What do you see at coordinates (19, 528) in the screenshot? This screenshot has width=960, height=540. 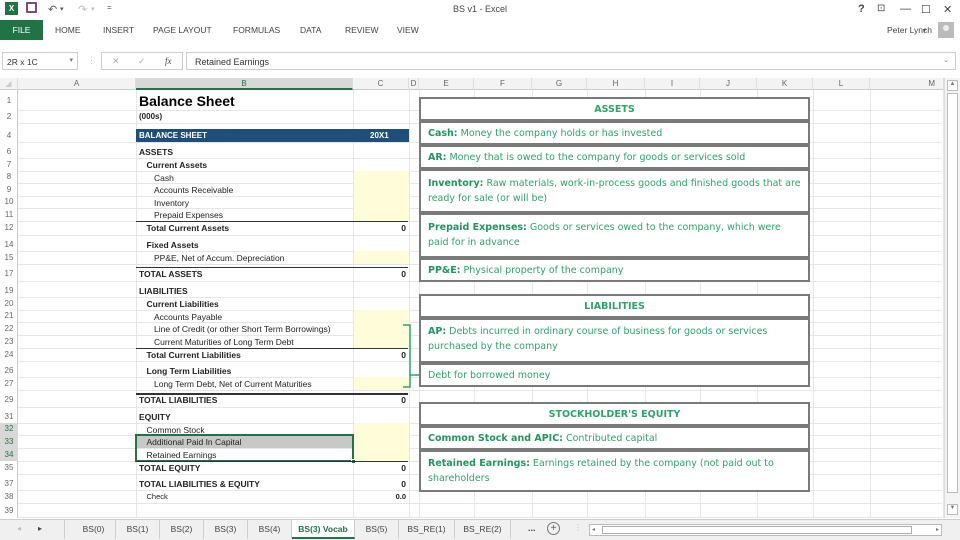 I see `tab-scroll-left-icon: ◂` at bounding box center [19, 528].